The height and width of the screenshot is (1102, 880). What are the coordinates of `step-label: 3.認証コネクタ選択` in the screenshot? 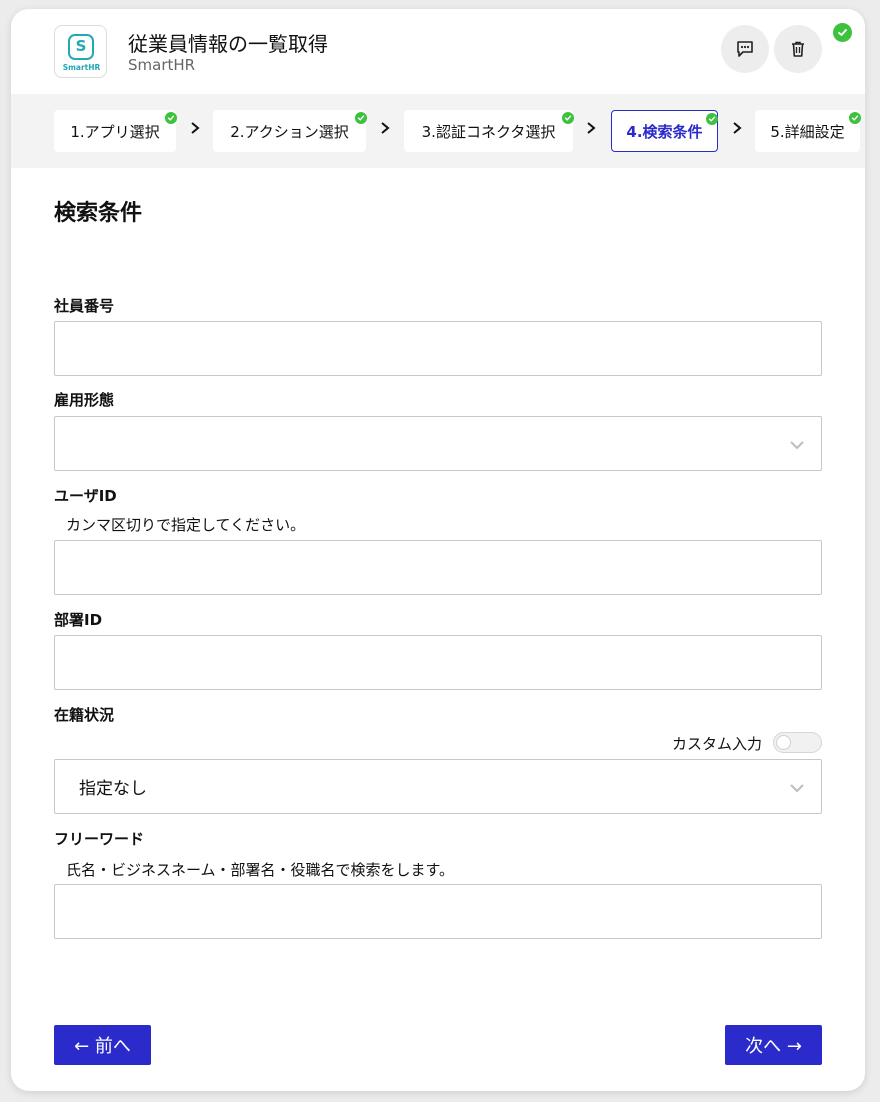 It's located at (488, 131).